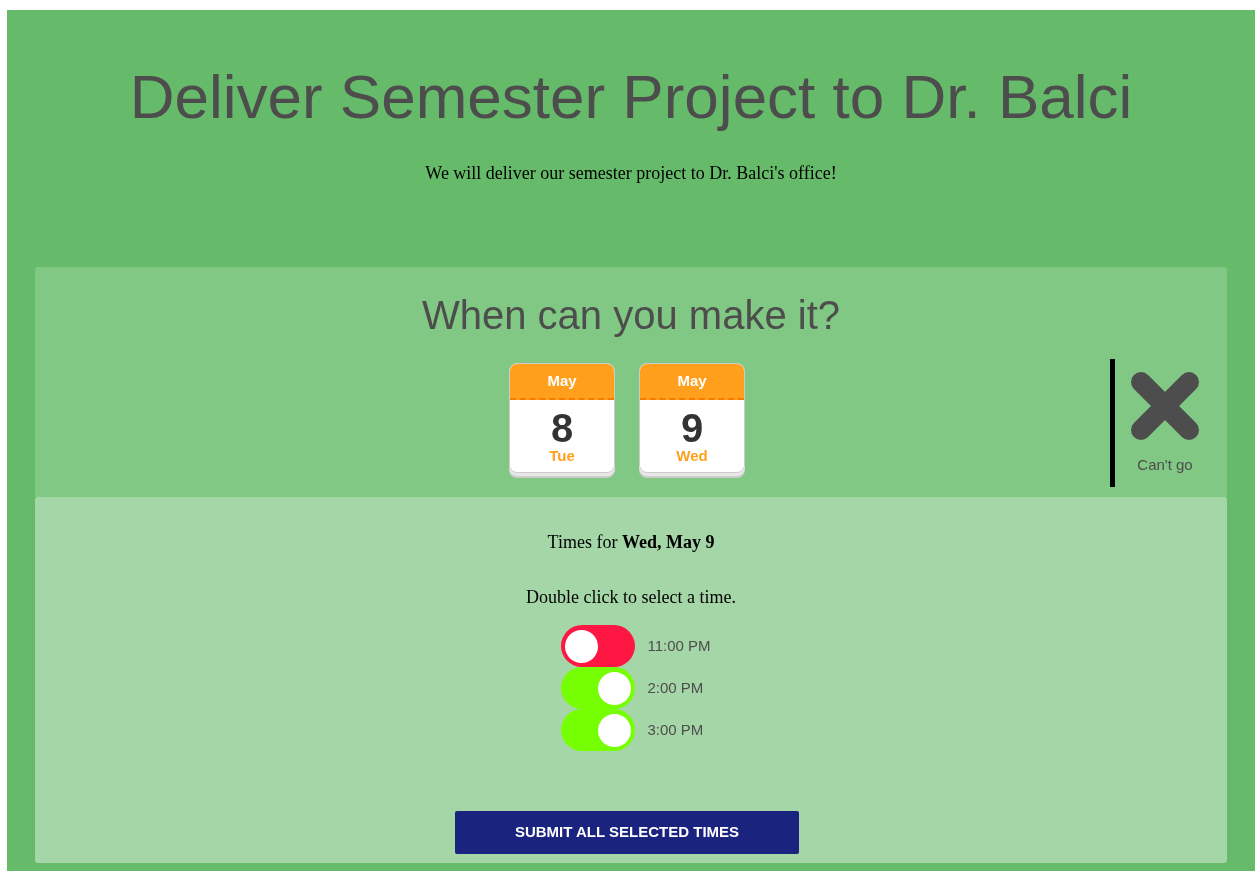 This screenshot has height=871, width=1255. What do you see at coordinates (631, 315) in the screenshot?
I see `question-heading: When can you make it?` at bounding box center [631, 315].